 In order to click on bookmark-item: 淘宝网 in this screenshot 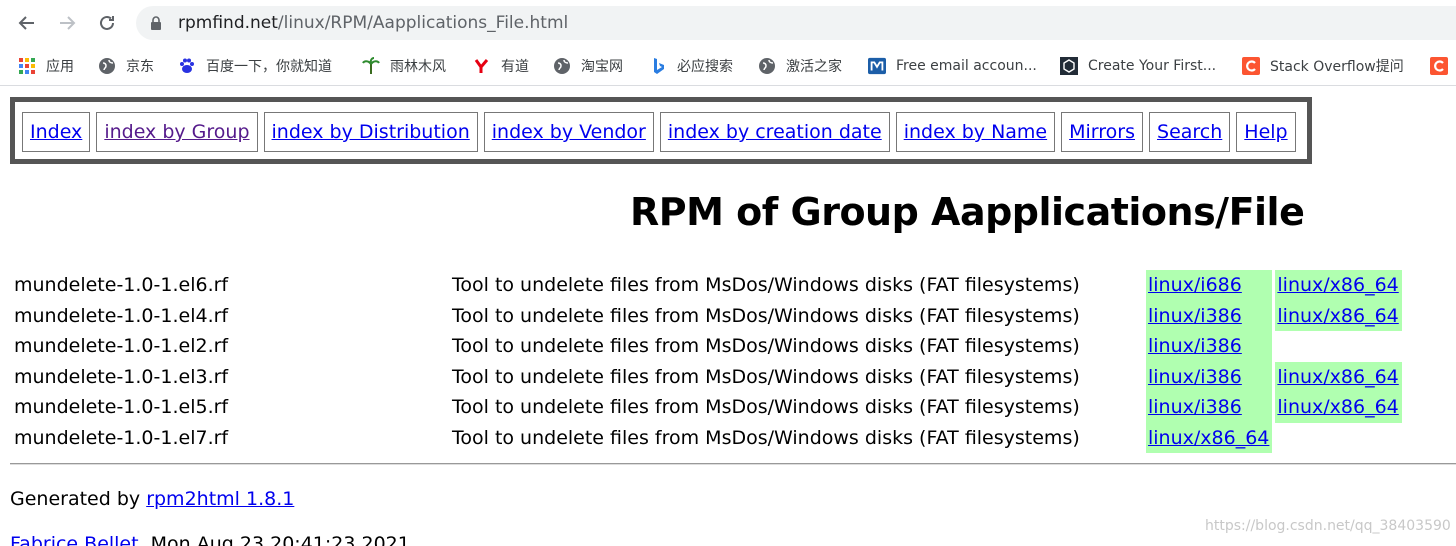, I will do `click(588, 65)`.